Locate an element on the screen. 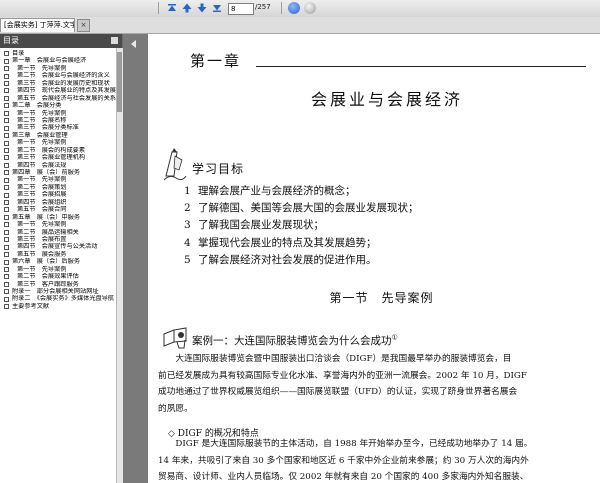 The image size is (600, 483). panel-splitter is located at coordinates (135, 258).